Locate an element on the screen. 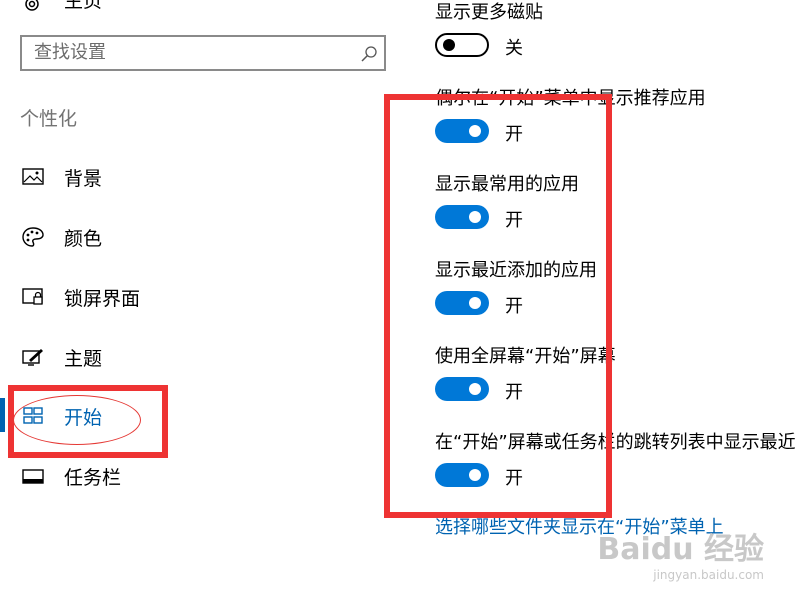 The height and width of the screenshot is (590, 804). search-box is located at coordinates (203, 53).